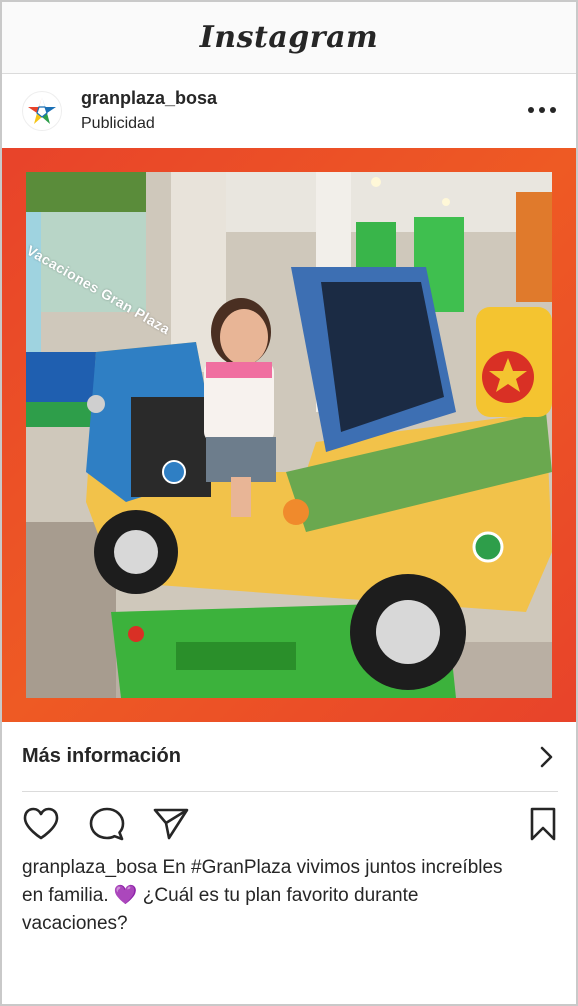 The height and width of the screenshot is (1006, 578). Describe the element at coordinates (101, 756) in the screenshot. I see `cta-label: Más información` at that location.